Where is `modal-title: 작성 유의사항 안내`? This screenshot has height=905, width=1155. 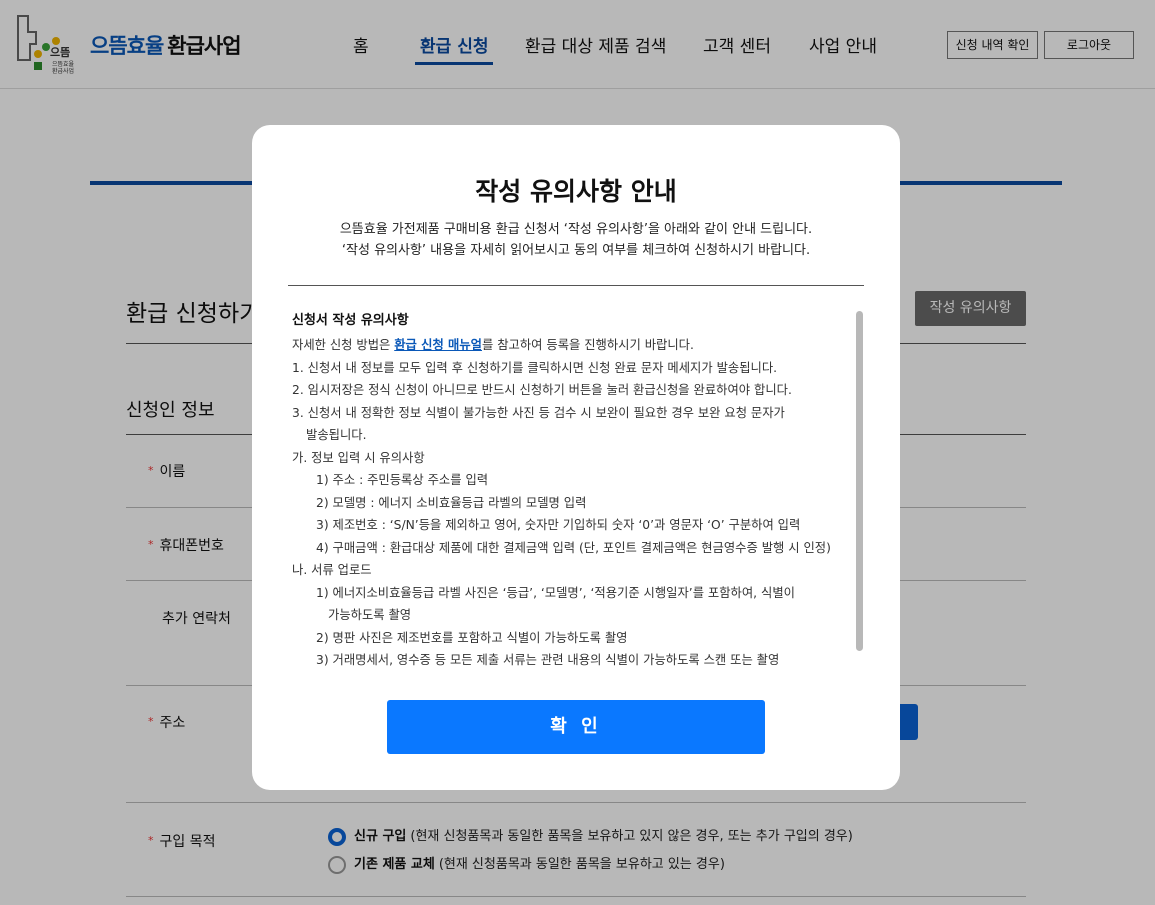 modal-title: 작성 유의사항 안내 is located at coordinates (576, 191).